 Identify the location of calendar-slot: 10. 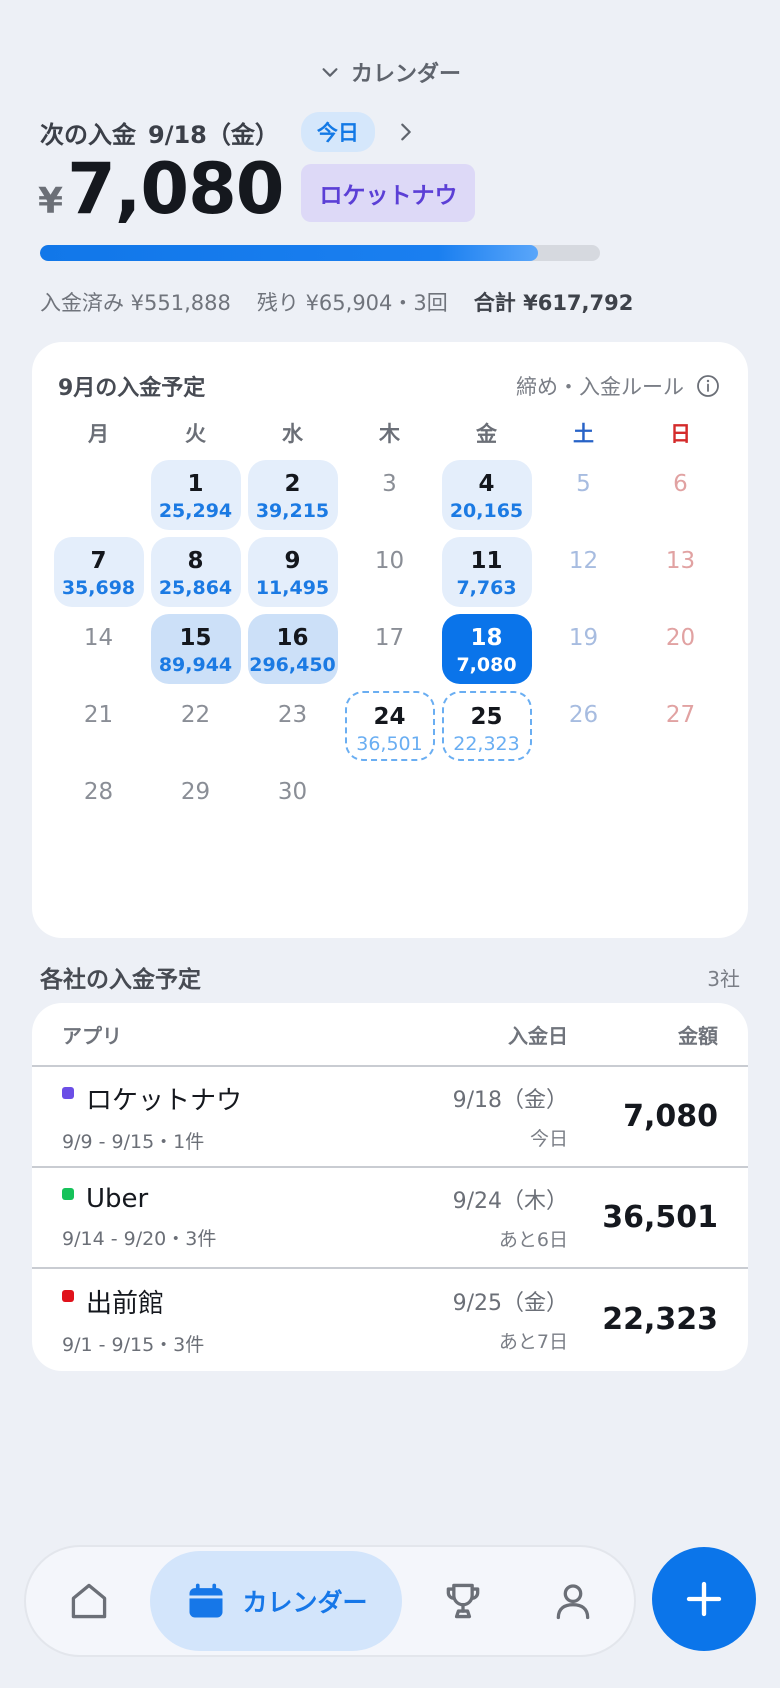
(389, 575).